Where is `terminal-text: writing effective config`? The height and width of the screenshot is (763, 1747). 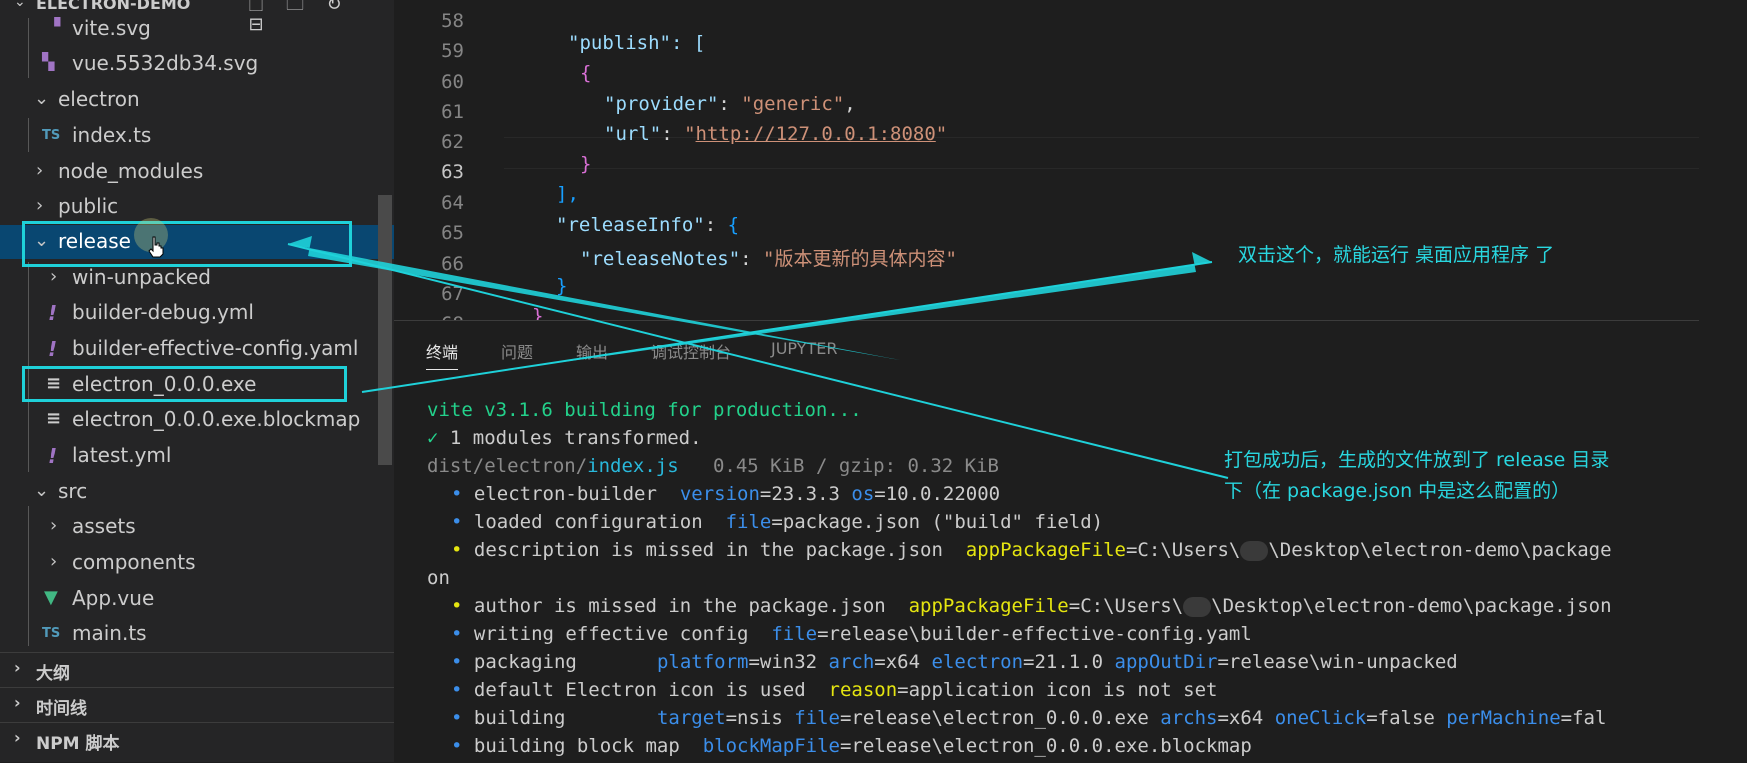
terminal-text: writing effective config is located at coordinates (622, 634).